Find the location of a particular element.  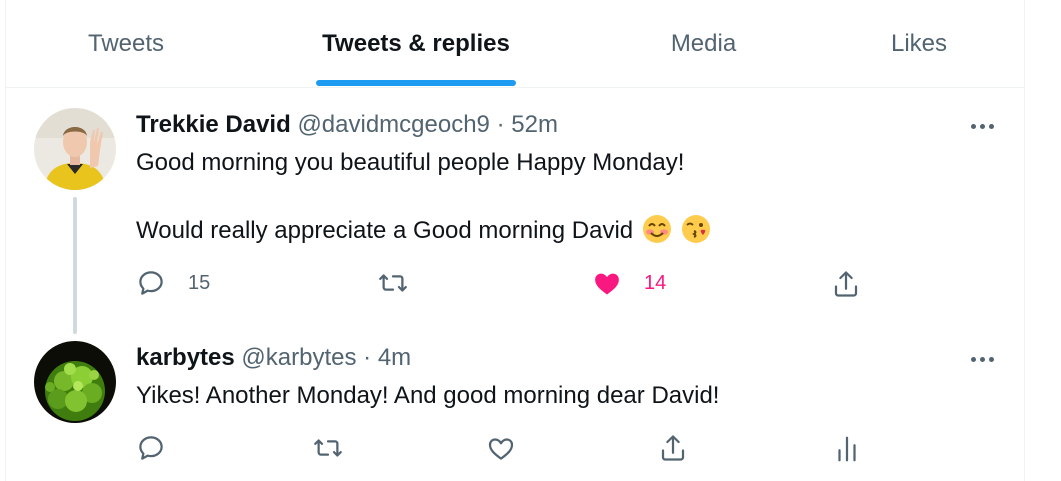

tab-label: Tweets & replies is located at coordinates (416, 43).